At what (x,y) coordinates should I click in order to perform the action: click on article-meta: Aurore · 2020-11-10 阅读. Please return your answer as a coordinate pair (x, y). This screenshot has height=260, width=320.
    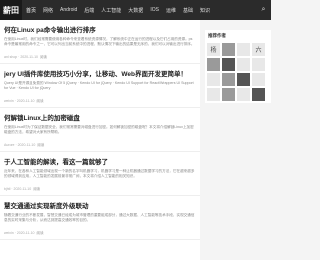
    Looking at the image, I should click on (100, 145).